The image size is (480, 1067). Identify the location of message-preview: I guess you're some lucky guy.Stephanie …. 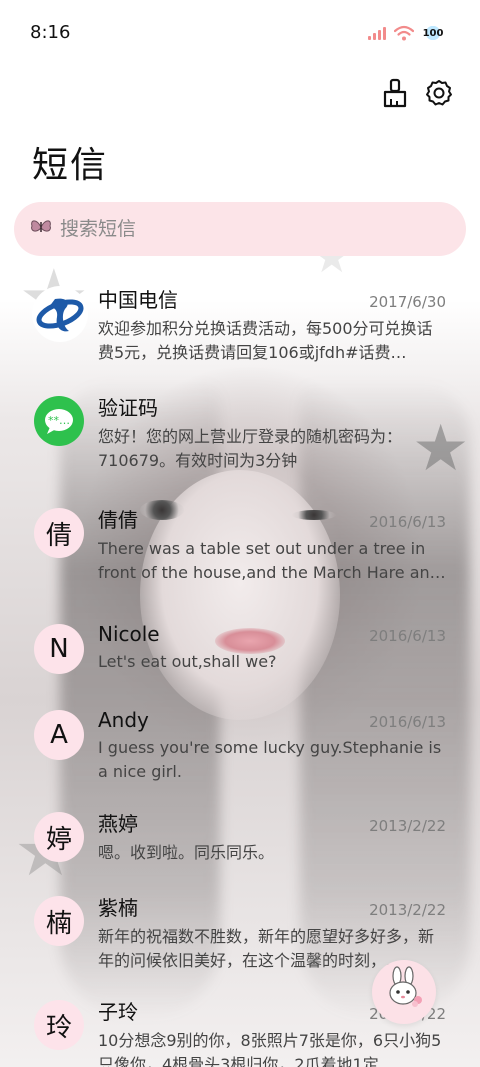
(270, 759).